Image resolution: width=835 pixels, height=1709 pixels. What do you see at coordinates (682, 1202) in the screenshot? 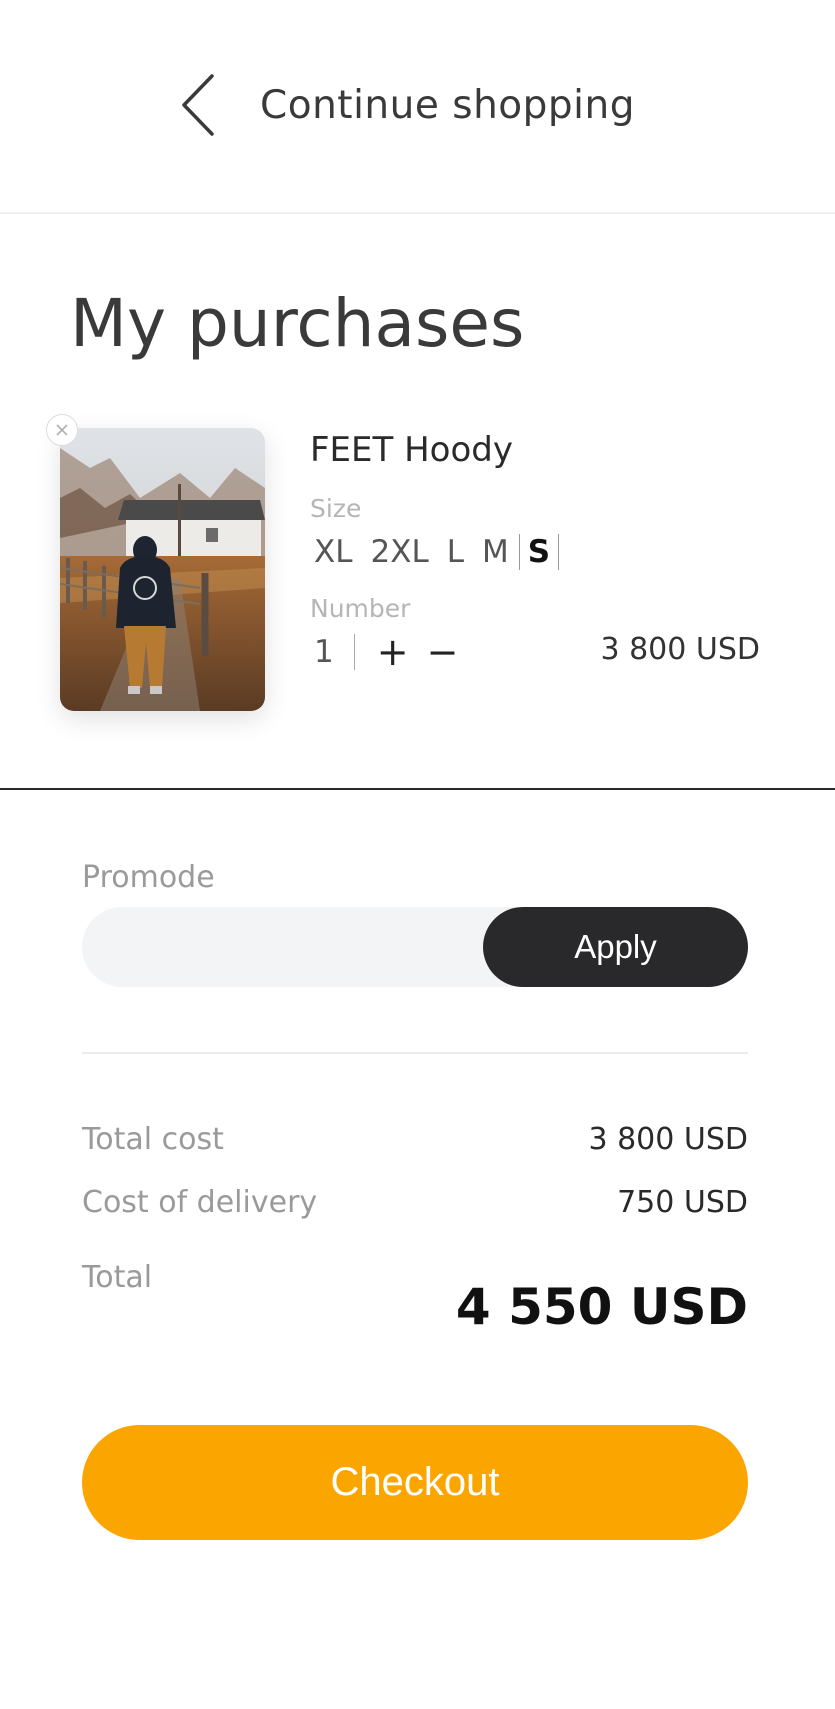
I see `delivery-cost-value: 750 USD` at bounding box center [682, 1202].